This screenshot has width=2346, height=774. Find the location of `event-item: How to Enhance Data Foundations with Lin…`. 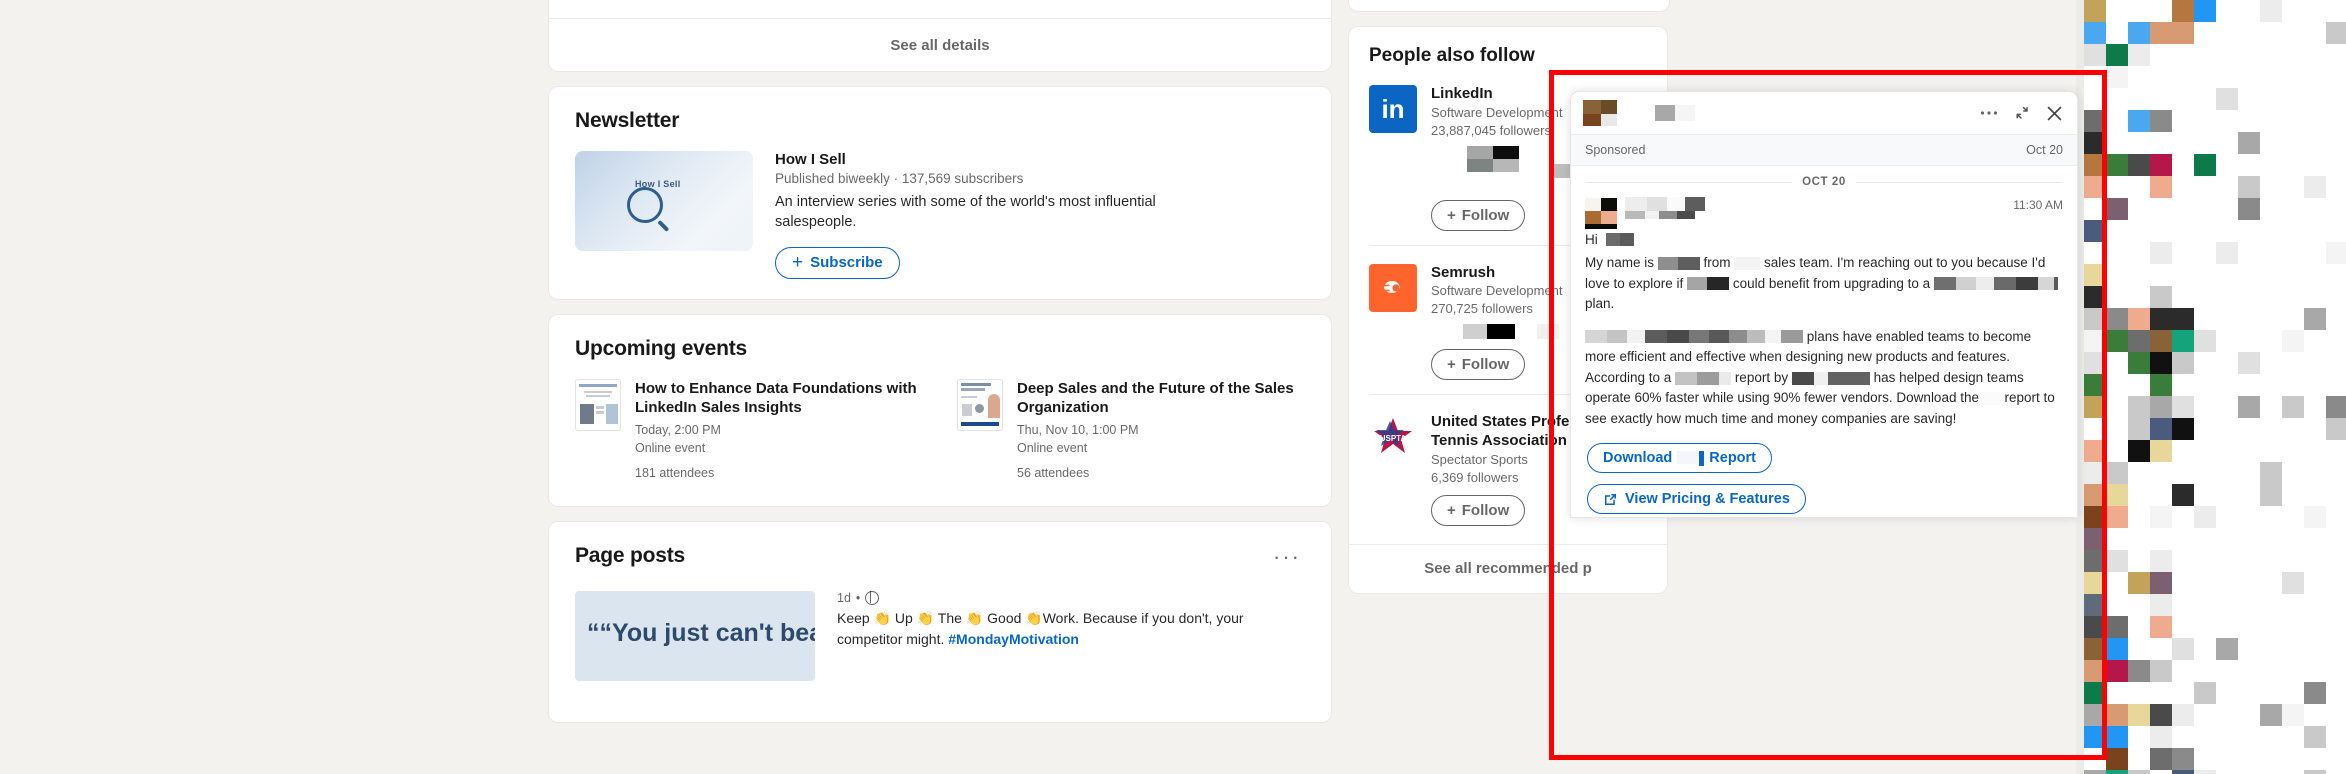

event-item: How to Enhance Data Foundations with Lin… is located at coordinates (749, 429).